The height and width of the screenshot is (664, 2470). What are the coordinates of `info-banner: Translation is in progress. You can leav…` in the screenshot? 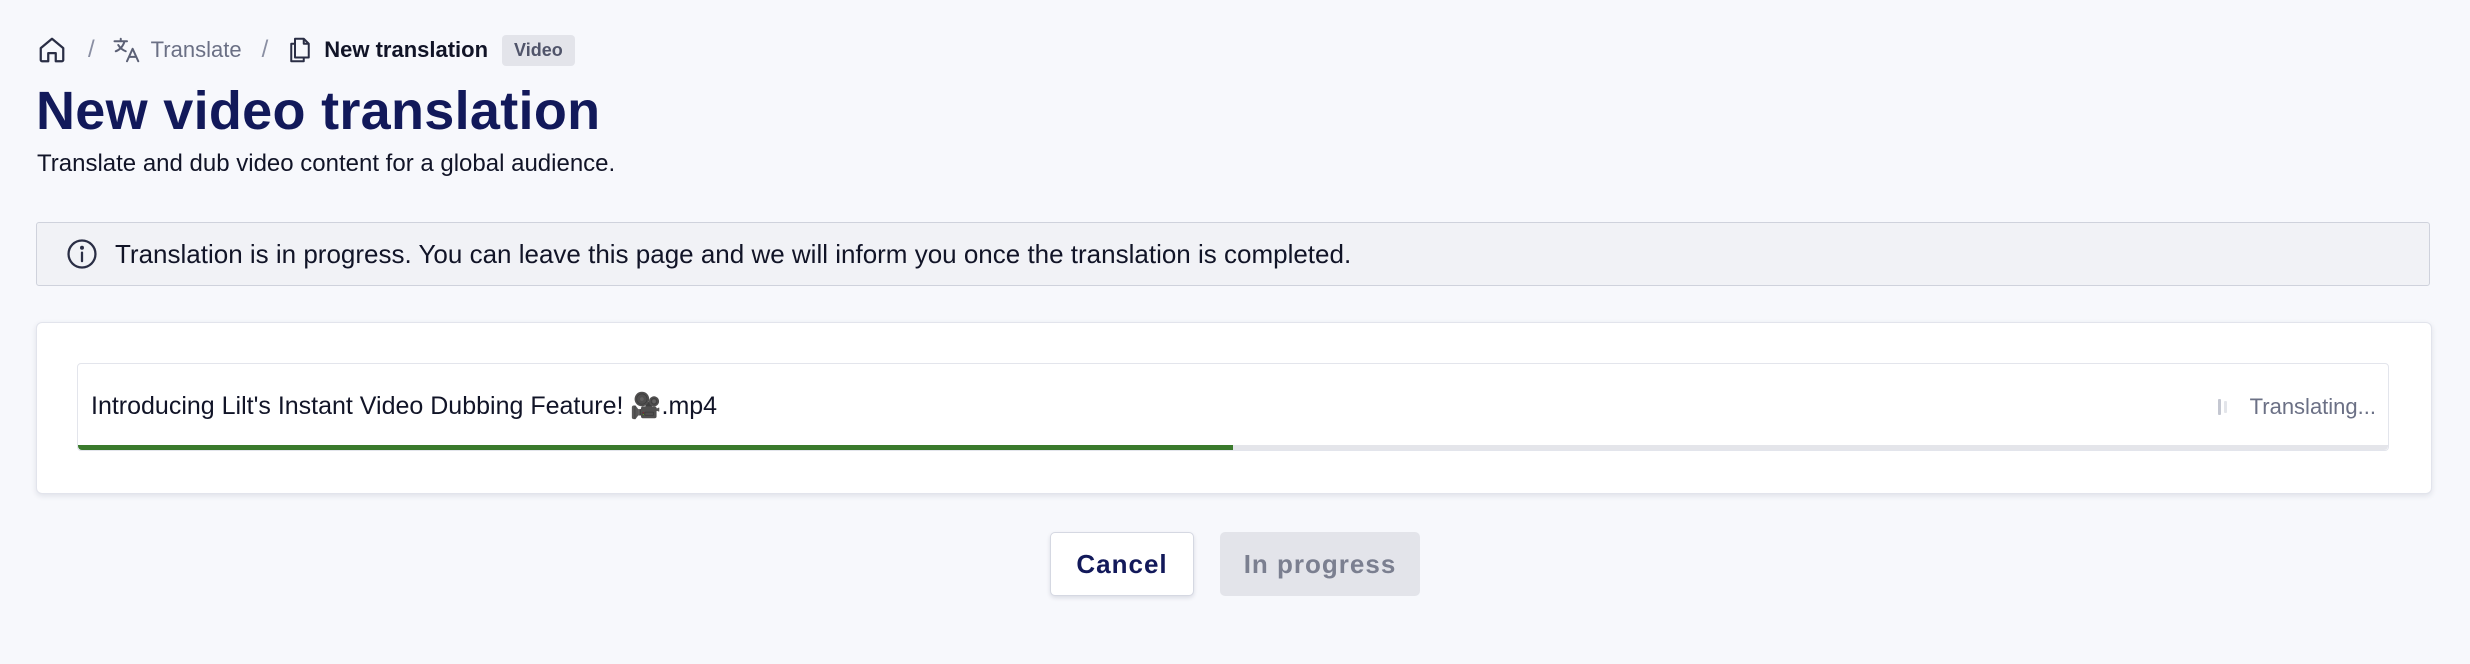 It's located at (1233, 254).